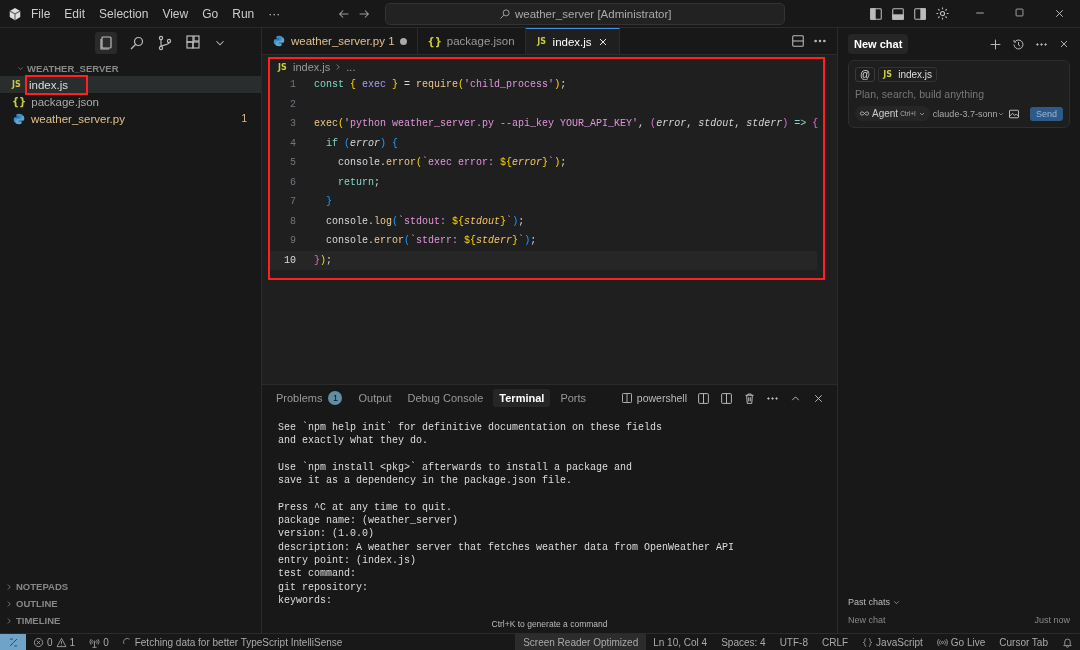 This screenshot has height=650, width=1080. What do you see at coordinates (1052, 620) in the screenshot?
I see `past-chat-time: Just now` at bounding box center [1052, 620].